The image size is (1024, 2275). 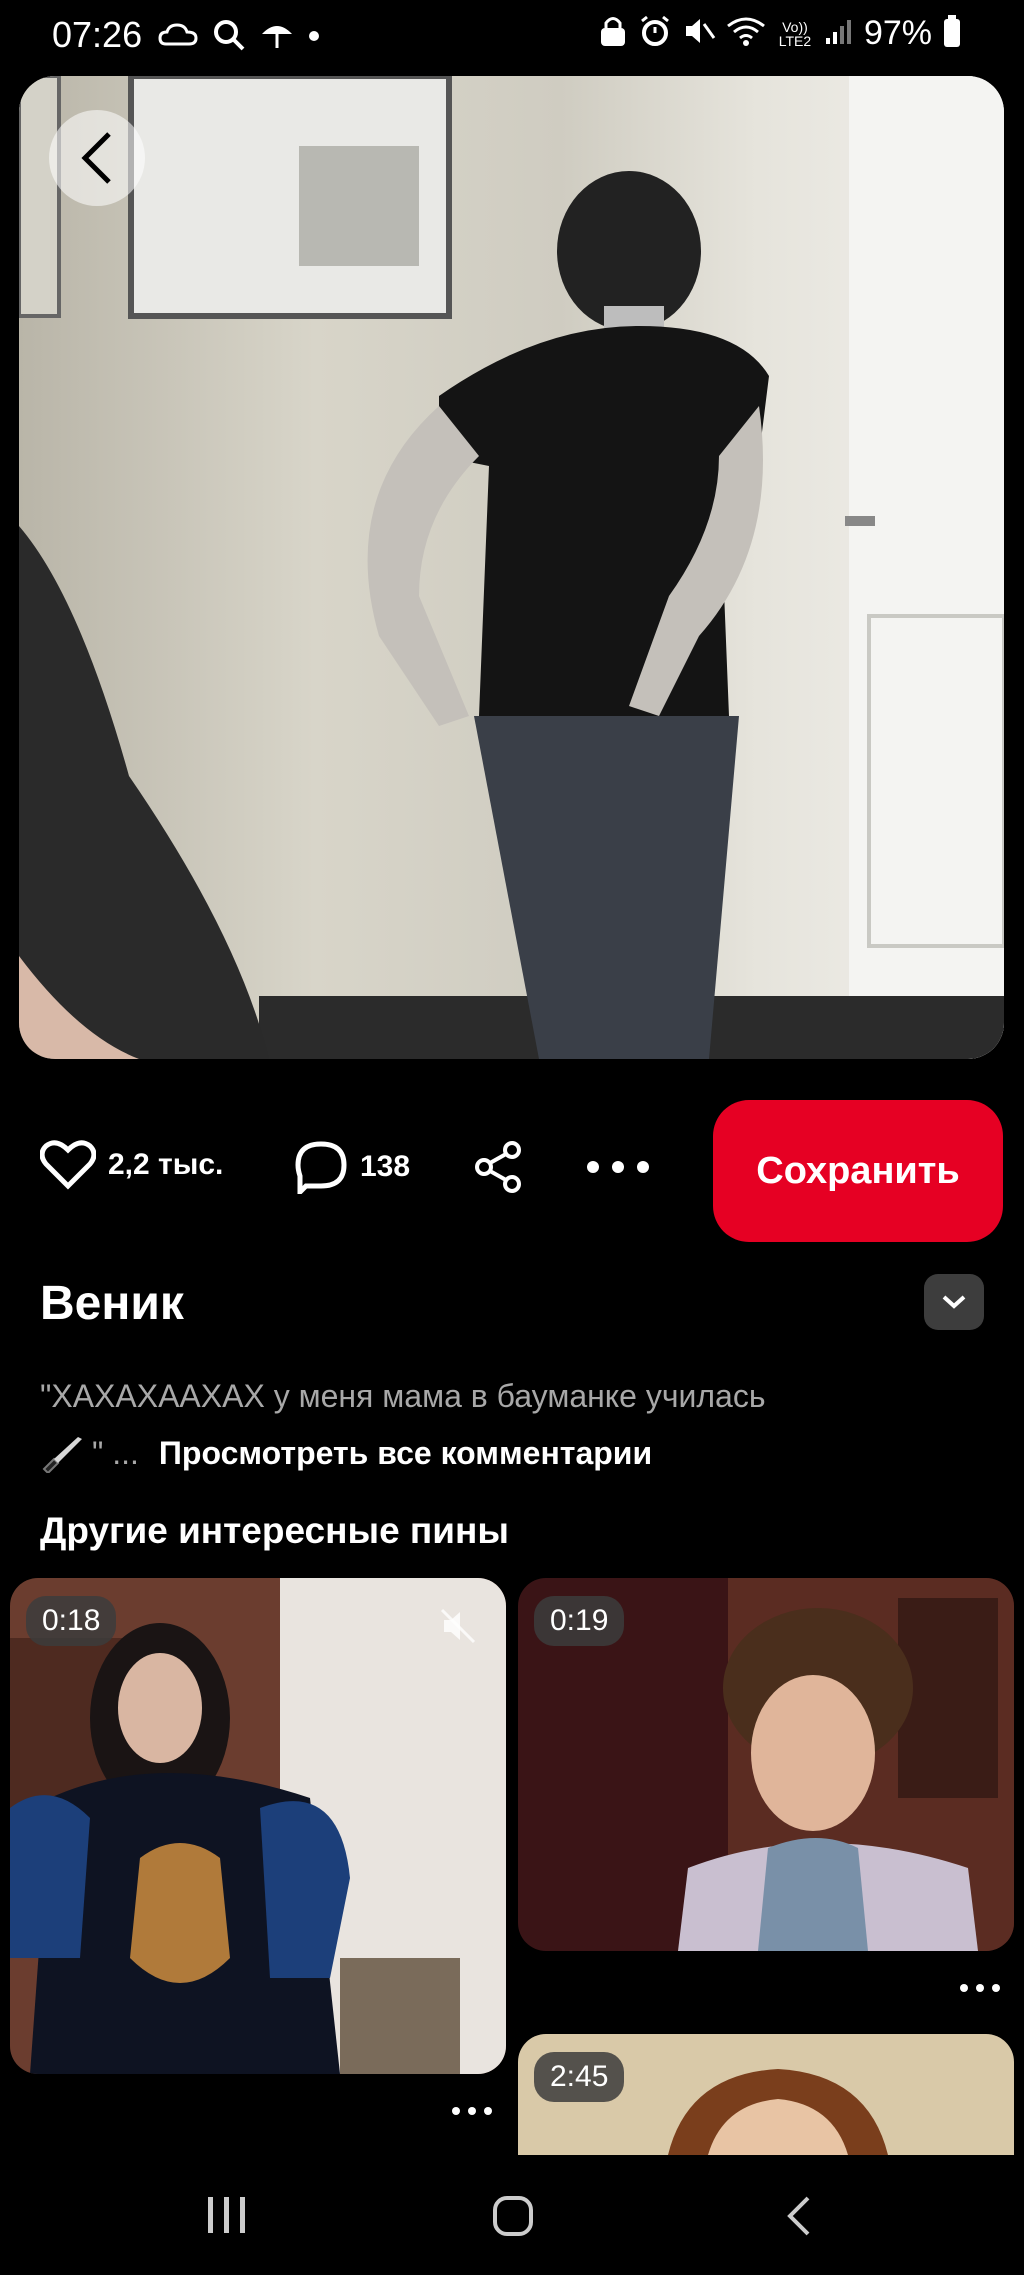 What do you see at coordinates (579, 1621) in the screenshot?
I see `video-duration: 0:19` at bounding box center [579, 1621].